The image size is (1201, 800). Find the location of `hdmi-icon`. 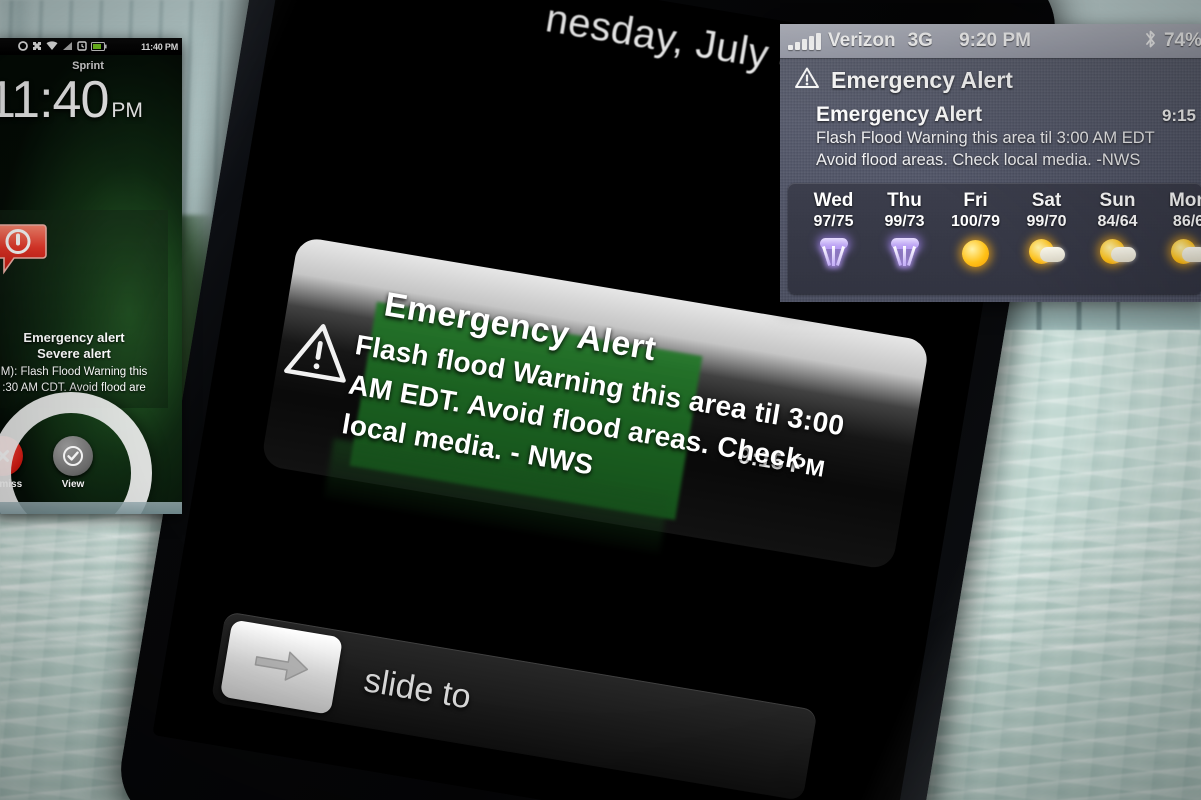

hdmi-icon is located at coordinates (23, 47).